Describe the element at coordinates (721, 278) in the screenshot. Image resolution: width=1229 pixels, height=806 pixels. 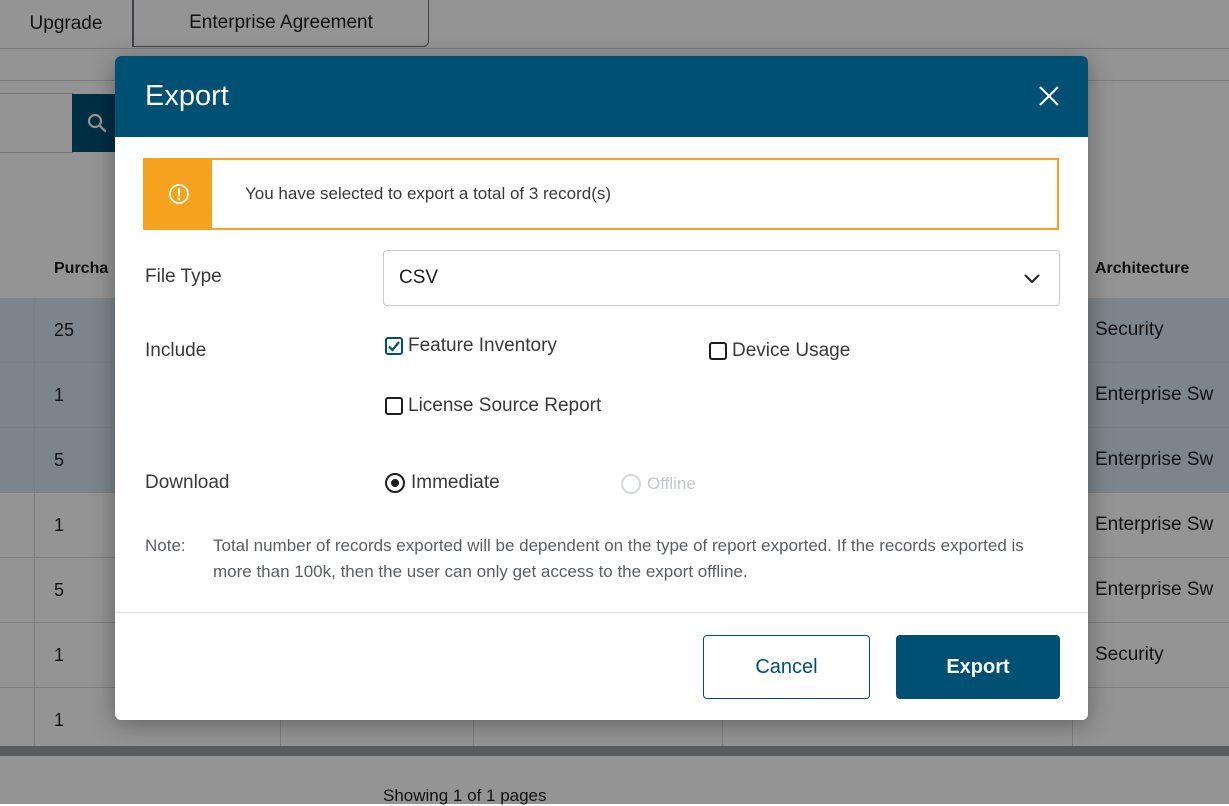
I see `file-type-select: CSV` at that location.